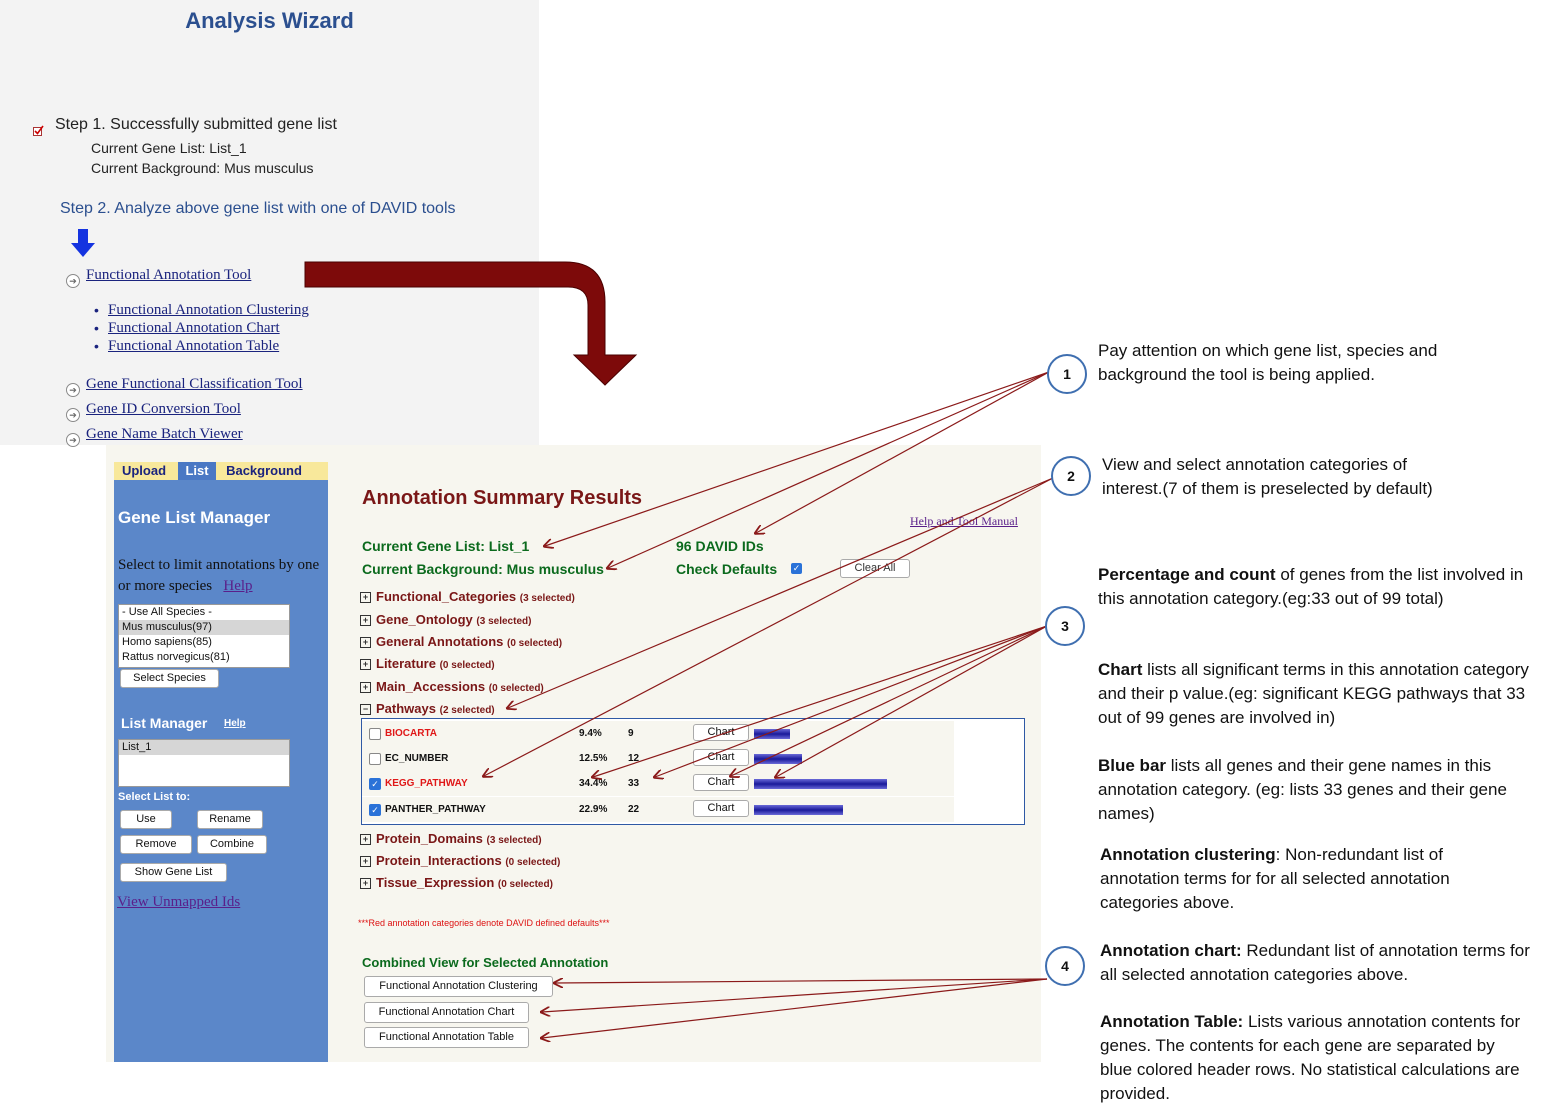  What do you see at coordinates (1187, 574) in the screenshot?
I see `note-3a-bold: Percentage and count` at bounding box center [1187, 574].